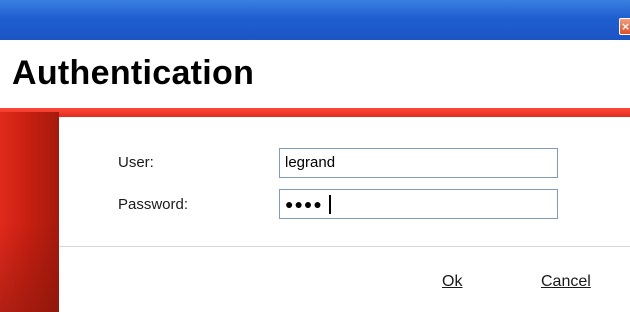  I want to click on password-input: ●●●●, so click(418, 204).